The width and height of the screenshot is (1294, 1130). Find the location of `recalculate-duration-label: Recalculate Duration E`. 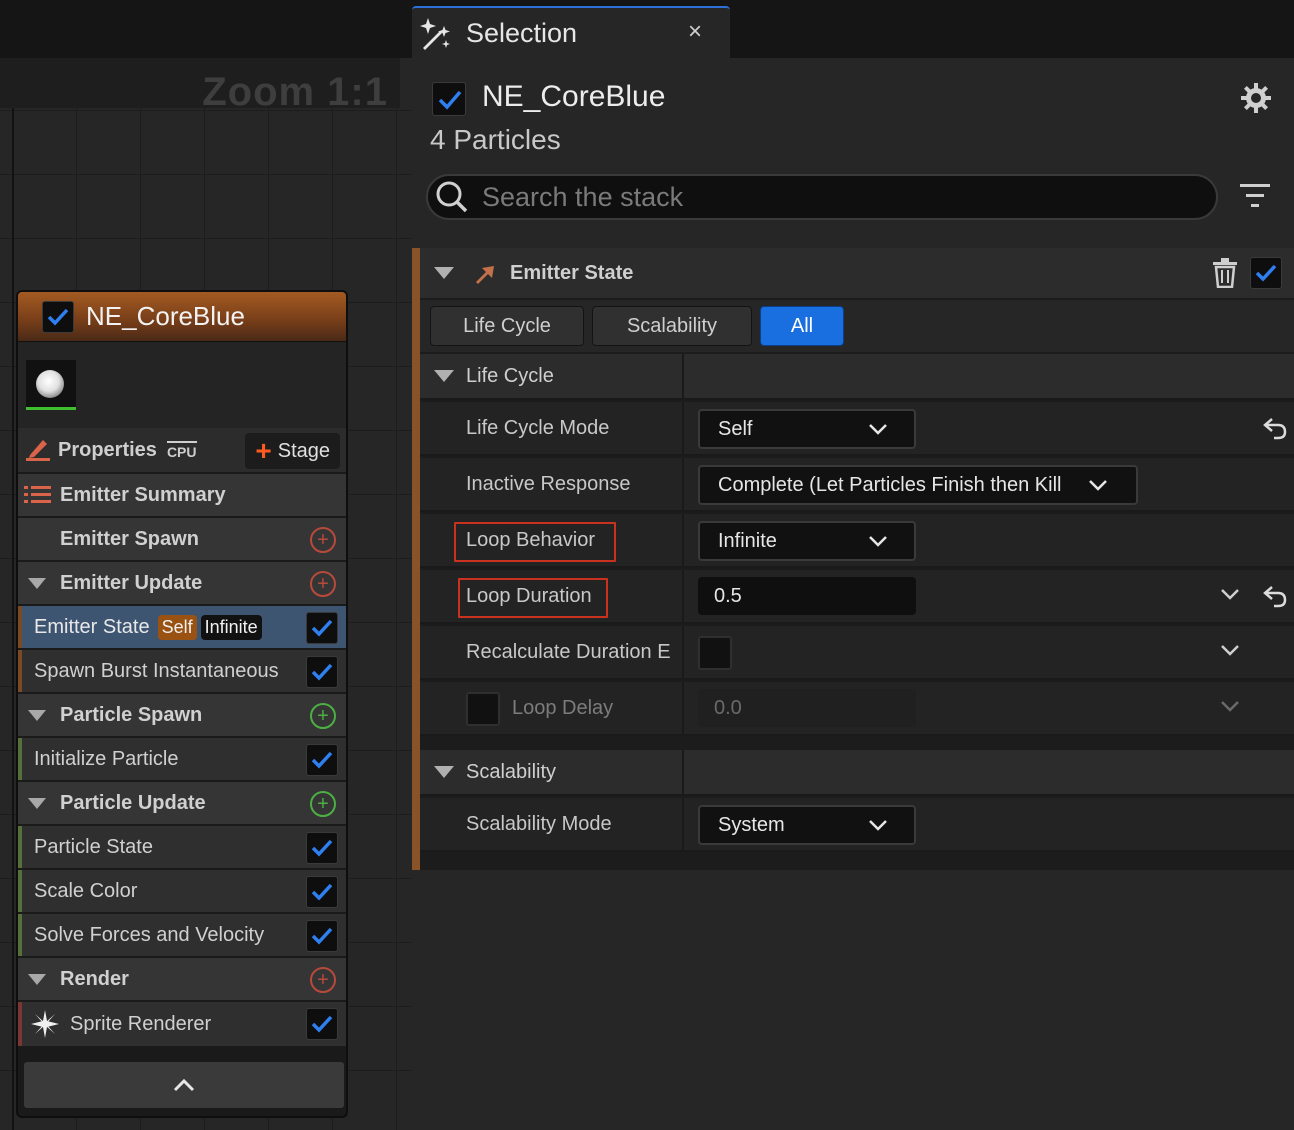

recalculate-duration-label: Recalculate Duration E is located at coordinates (568, 652).